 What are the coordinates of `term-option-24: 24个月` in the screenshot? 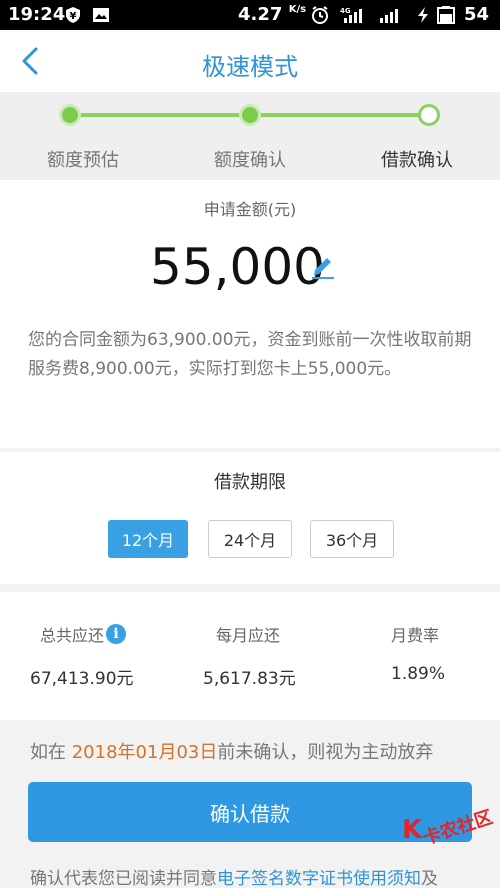 It's located at (250, 539).